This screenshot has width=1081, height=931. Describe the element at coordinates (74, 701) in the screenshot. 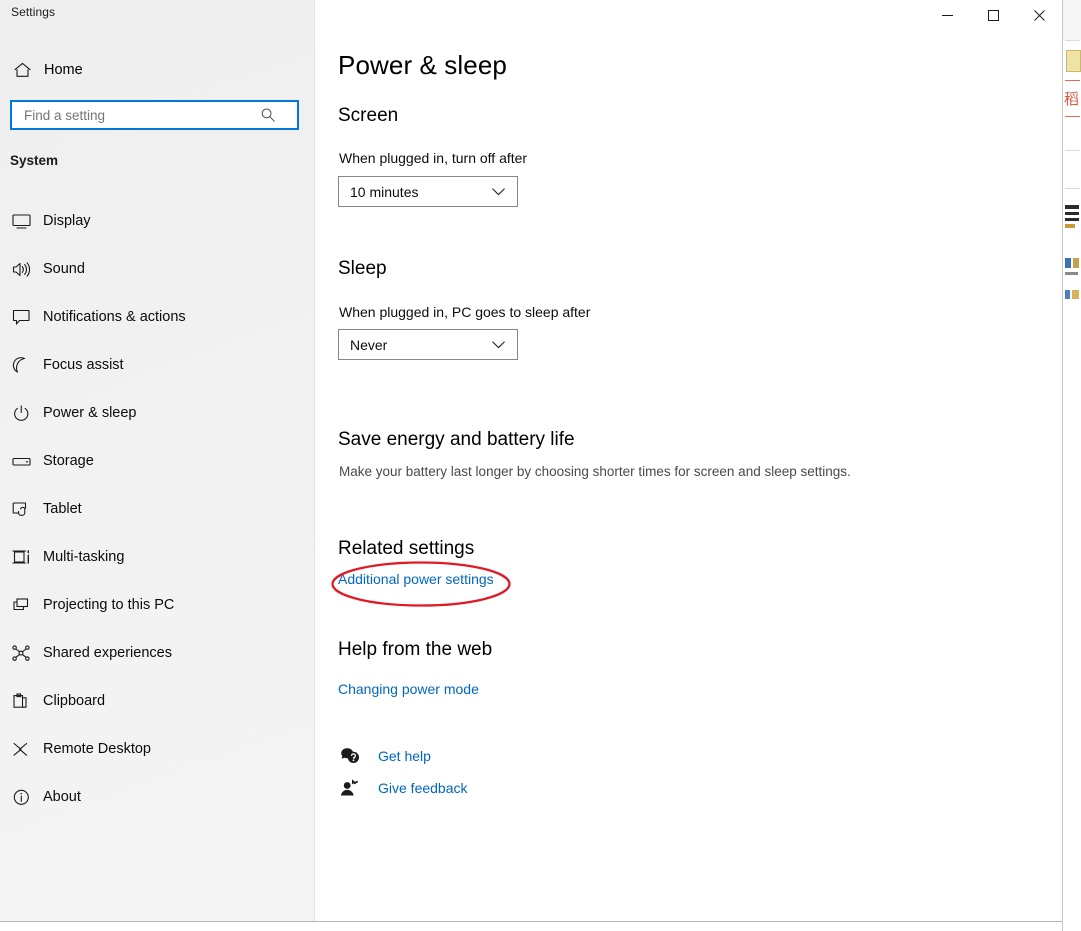

I see `sidebar-item-label: Clipboard` at that location.